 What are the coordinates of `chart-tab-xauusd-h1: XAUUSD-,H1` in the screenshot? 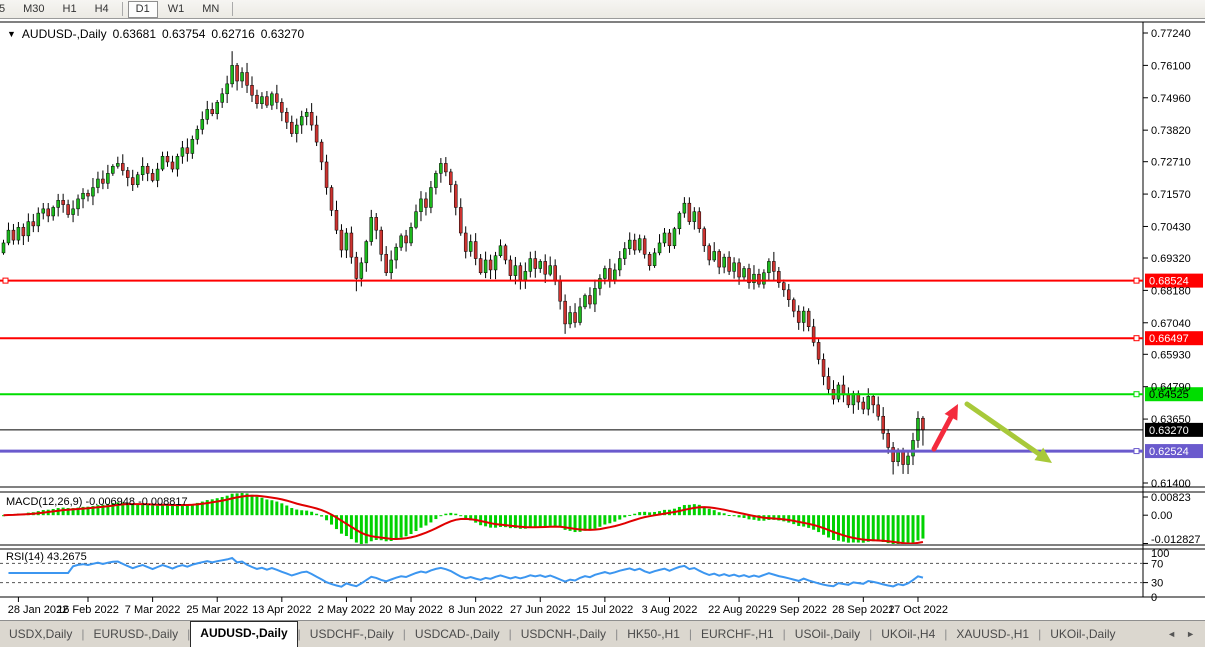 It's located at (992, 635).